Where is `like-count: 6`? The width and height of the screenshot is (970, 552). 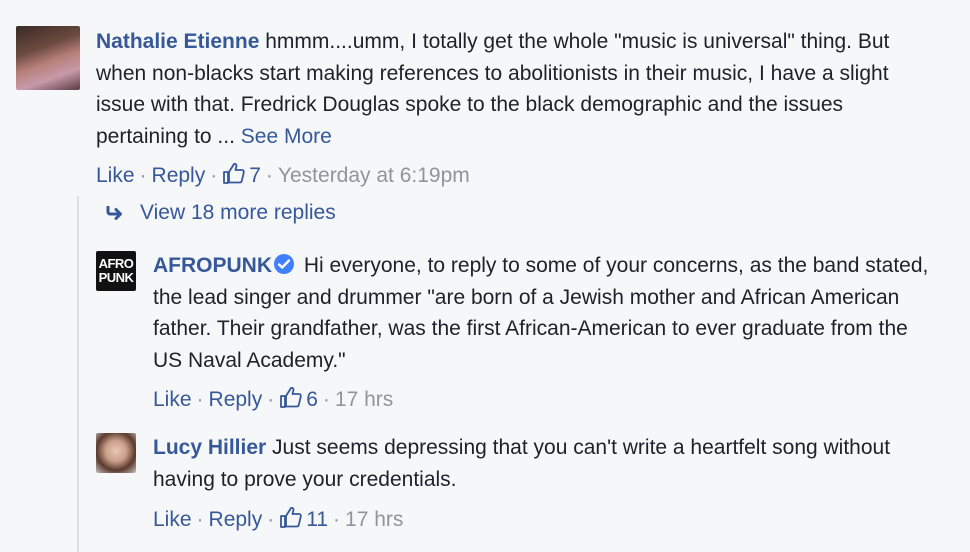 like-count: 6 is located at coordinates (312, 400).